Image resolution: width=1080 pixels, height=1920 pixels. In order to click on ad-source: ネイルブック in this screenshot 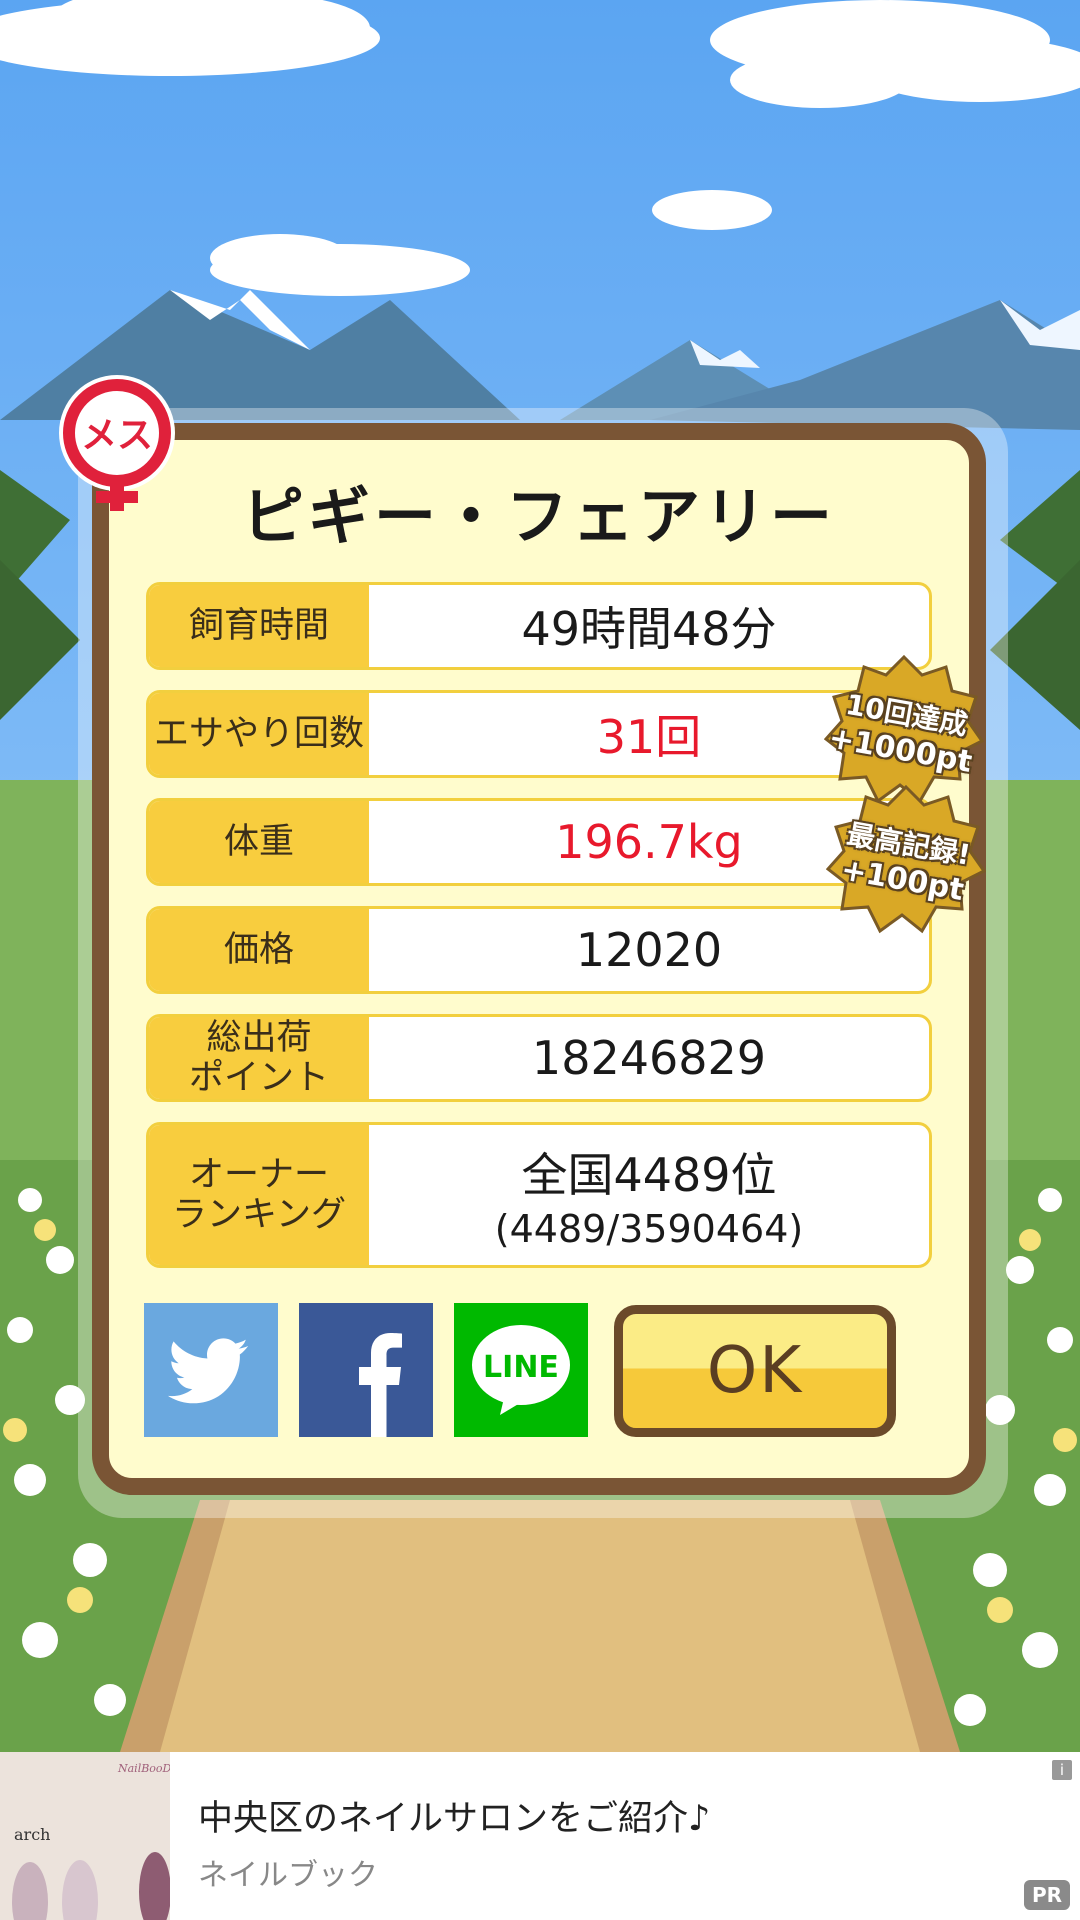, I will do `click(288, 1875)`.